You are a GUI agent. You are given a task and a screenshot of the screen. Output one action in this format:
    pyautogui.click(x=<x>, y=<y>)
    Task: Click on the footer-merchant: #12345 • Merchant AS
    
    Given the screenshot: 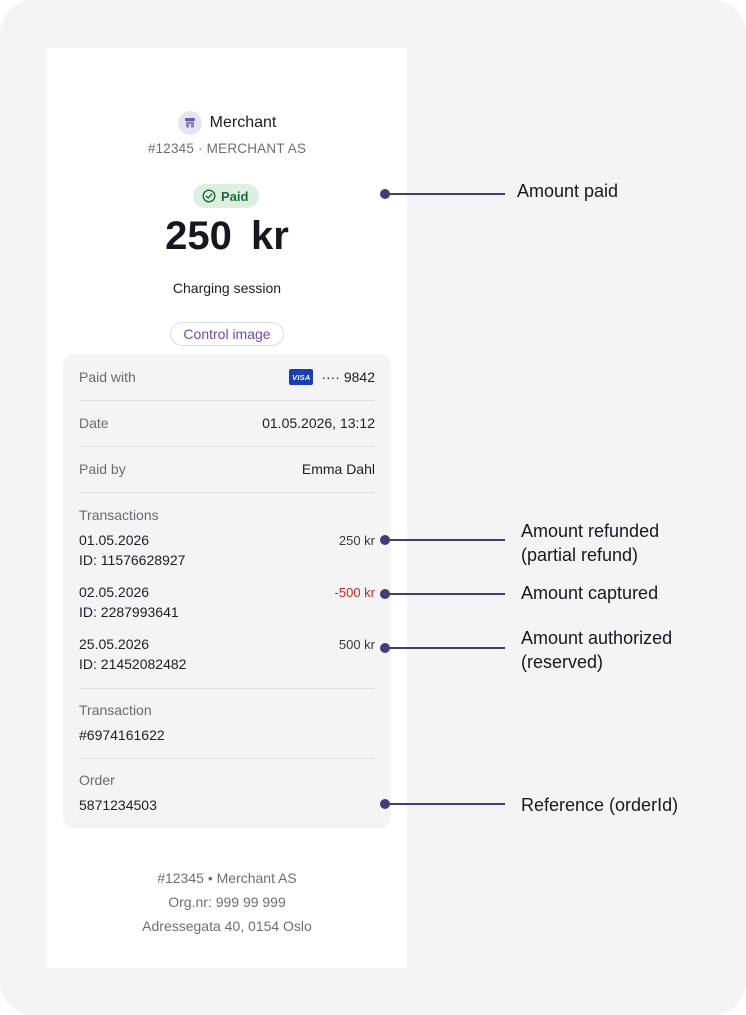 What is the action you would take?
    pyautogui.click(x=227, y=878)
    